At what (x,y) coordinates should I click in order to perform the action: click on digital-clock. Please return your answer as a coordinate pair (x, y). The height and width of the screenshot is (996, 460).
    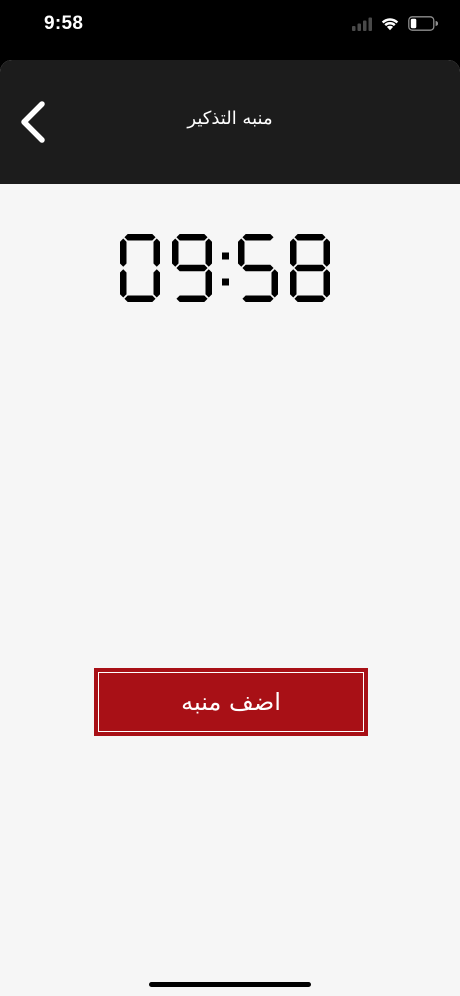
    Looking at the image, I should click on (225, 268).